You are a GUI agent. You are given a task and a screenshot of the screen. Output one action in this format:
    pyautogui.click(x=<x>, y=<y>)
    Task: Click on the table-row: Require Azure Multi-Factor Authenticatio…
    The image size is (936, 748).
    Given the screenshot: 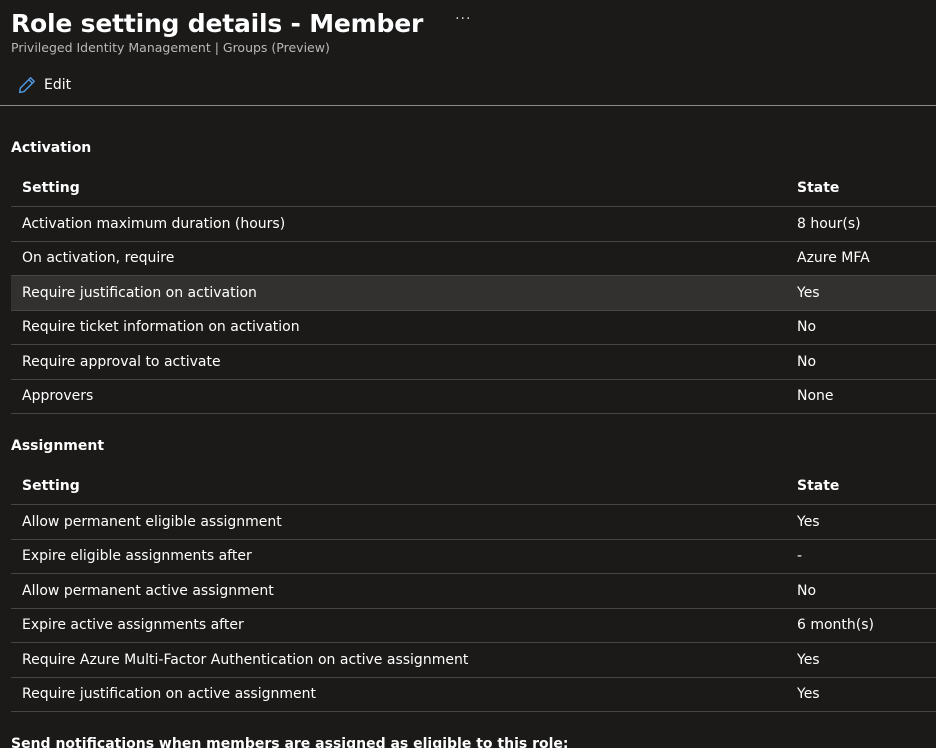 What is the action you would take?
    pyautogui.click(x=473, y=660)
    